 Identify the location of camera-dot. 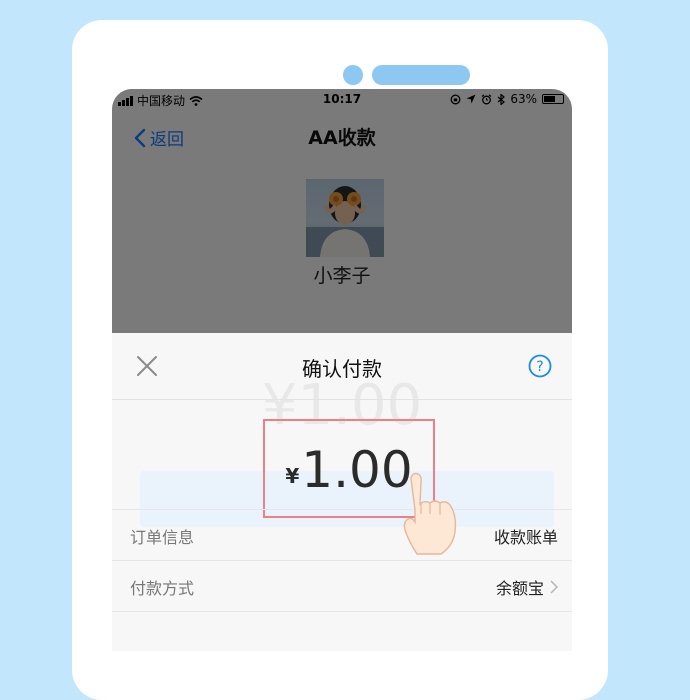
(353, 75).